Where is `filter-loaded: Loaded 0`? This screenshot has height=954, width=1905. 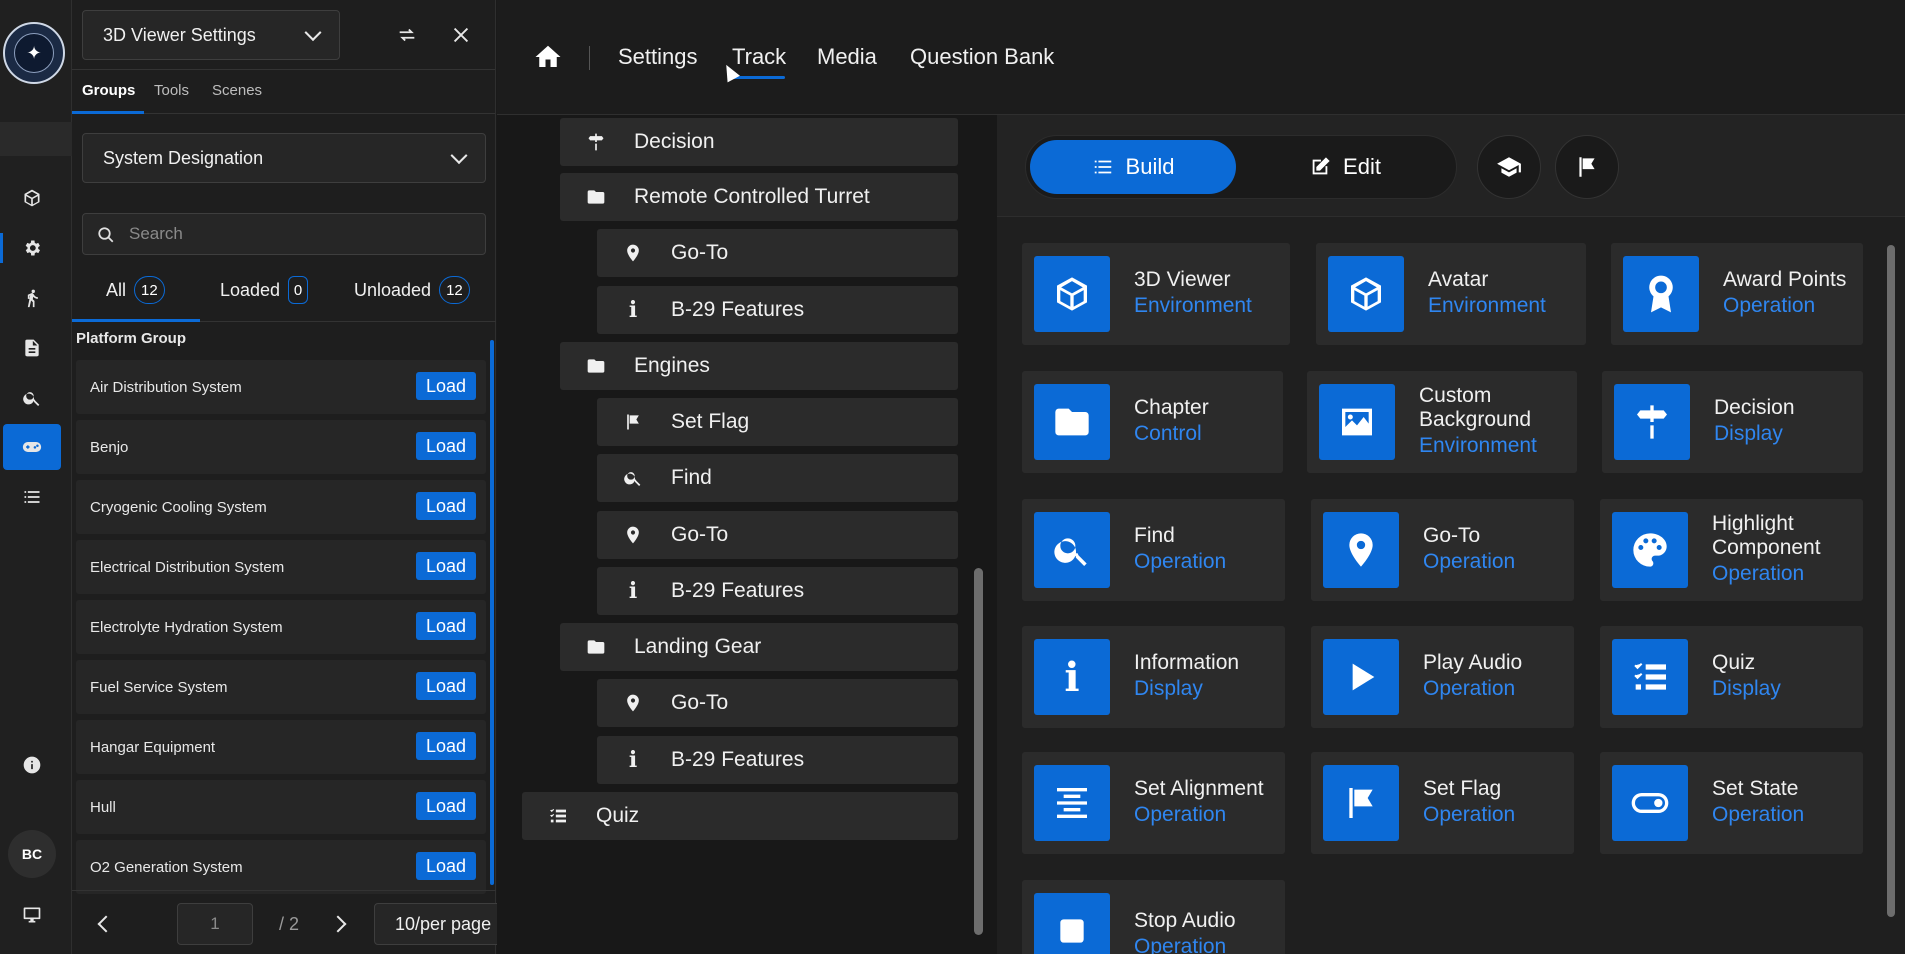
filter-loaded: Loaded 0 is located at coordinates (264, 290).